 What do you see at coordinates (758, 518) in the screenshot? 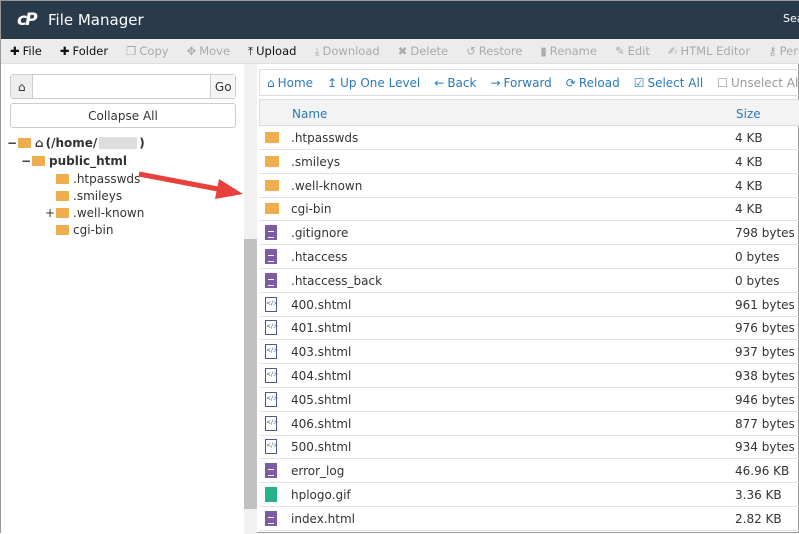
I see `file-size: 2.82 KB` at bounding box center [758, 518].